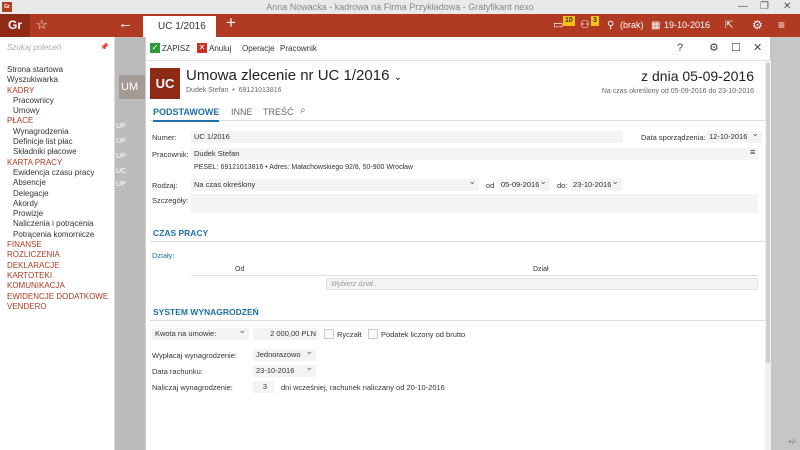 The height and width of the screenshot is (450, 800). I want to click on document-title-text: Umowa zlecenie nr UC 1/2016, so click(288, 75).